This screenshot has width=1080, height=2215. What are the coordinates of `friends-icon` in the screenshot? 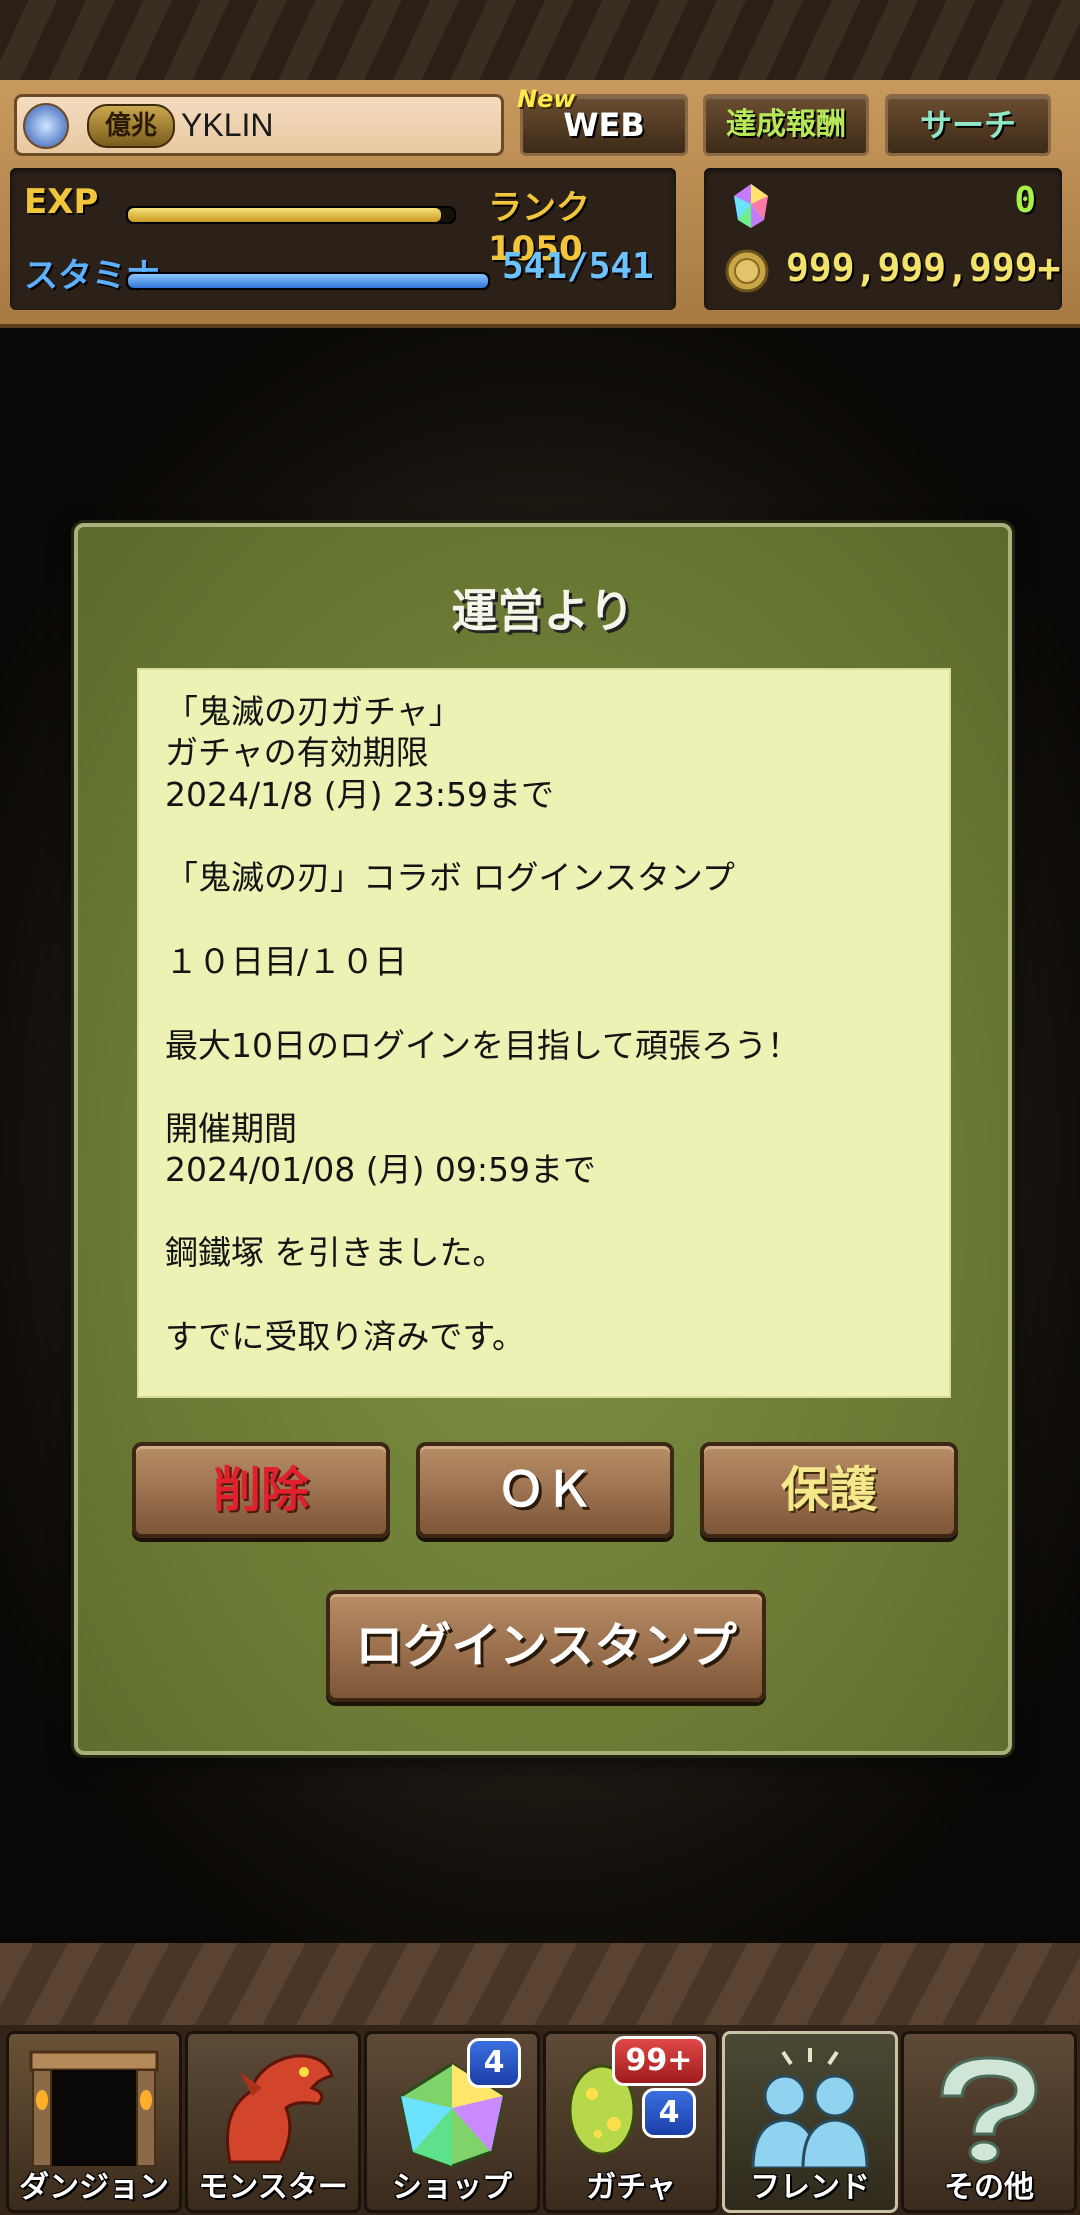 It's located at (810, 2108).